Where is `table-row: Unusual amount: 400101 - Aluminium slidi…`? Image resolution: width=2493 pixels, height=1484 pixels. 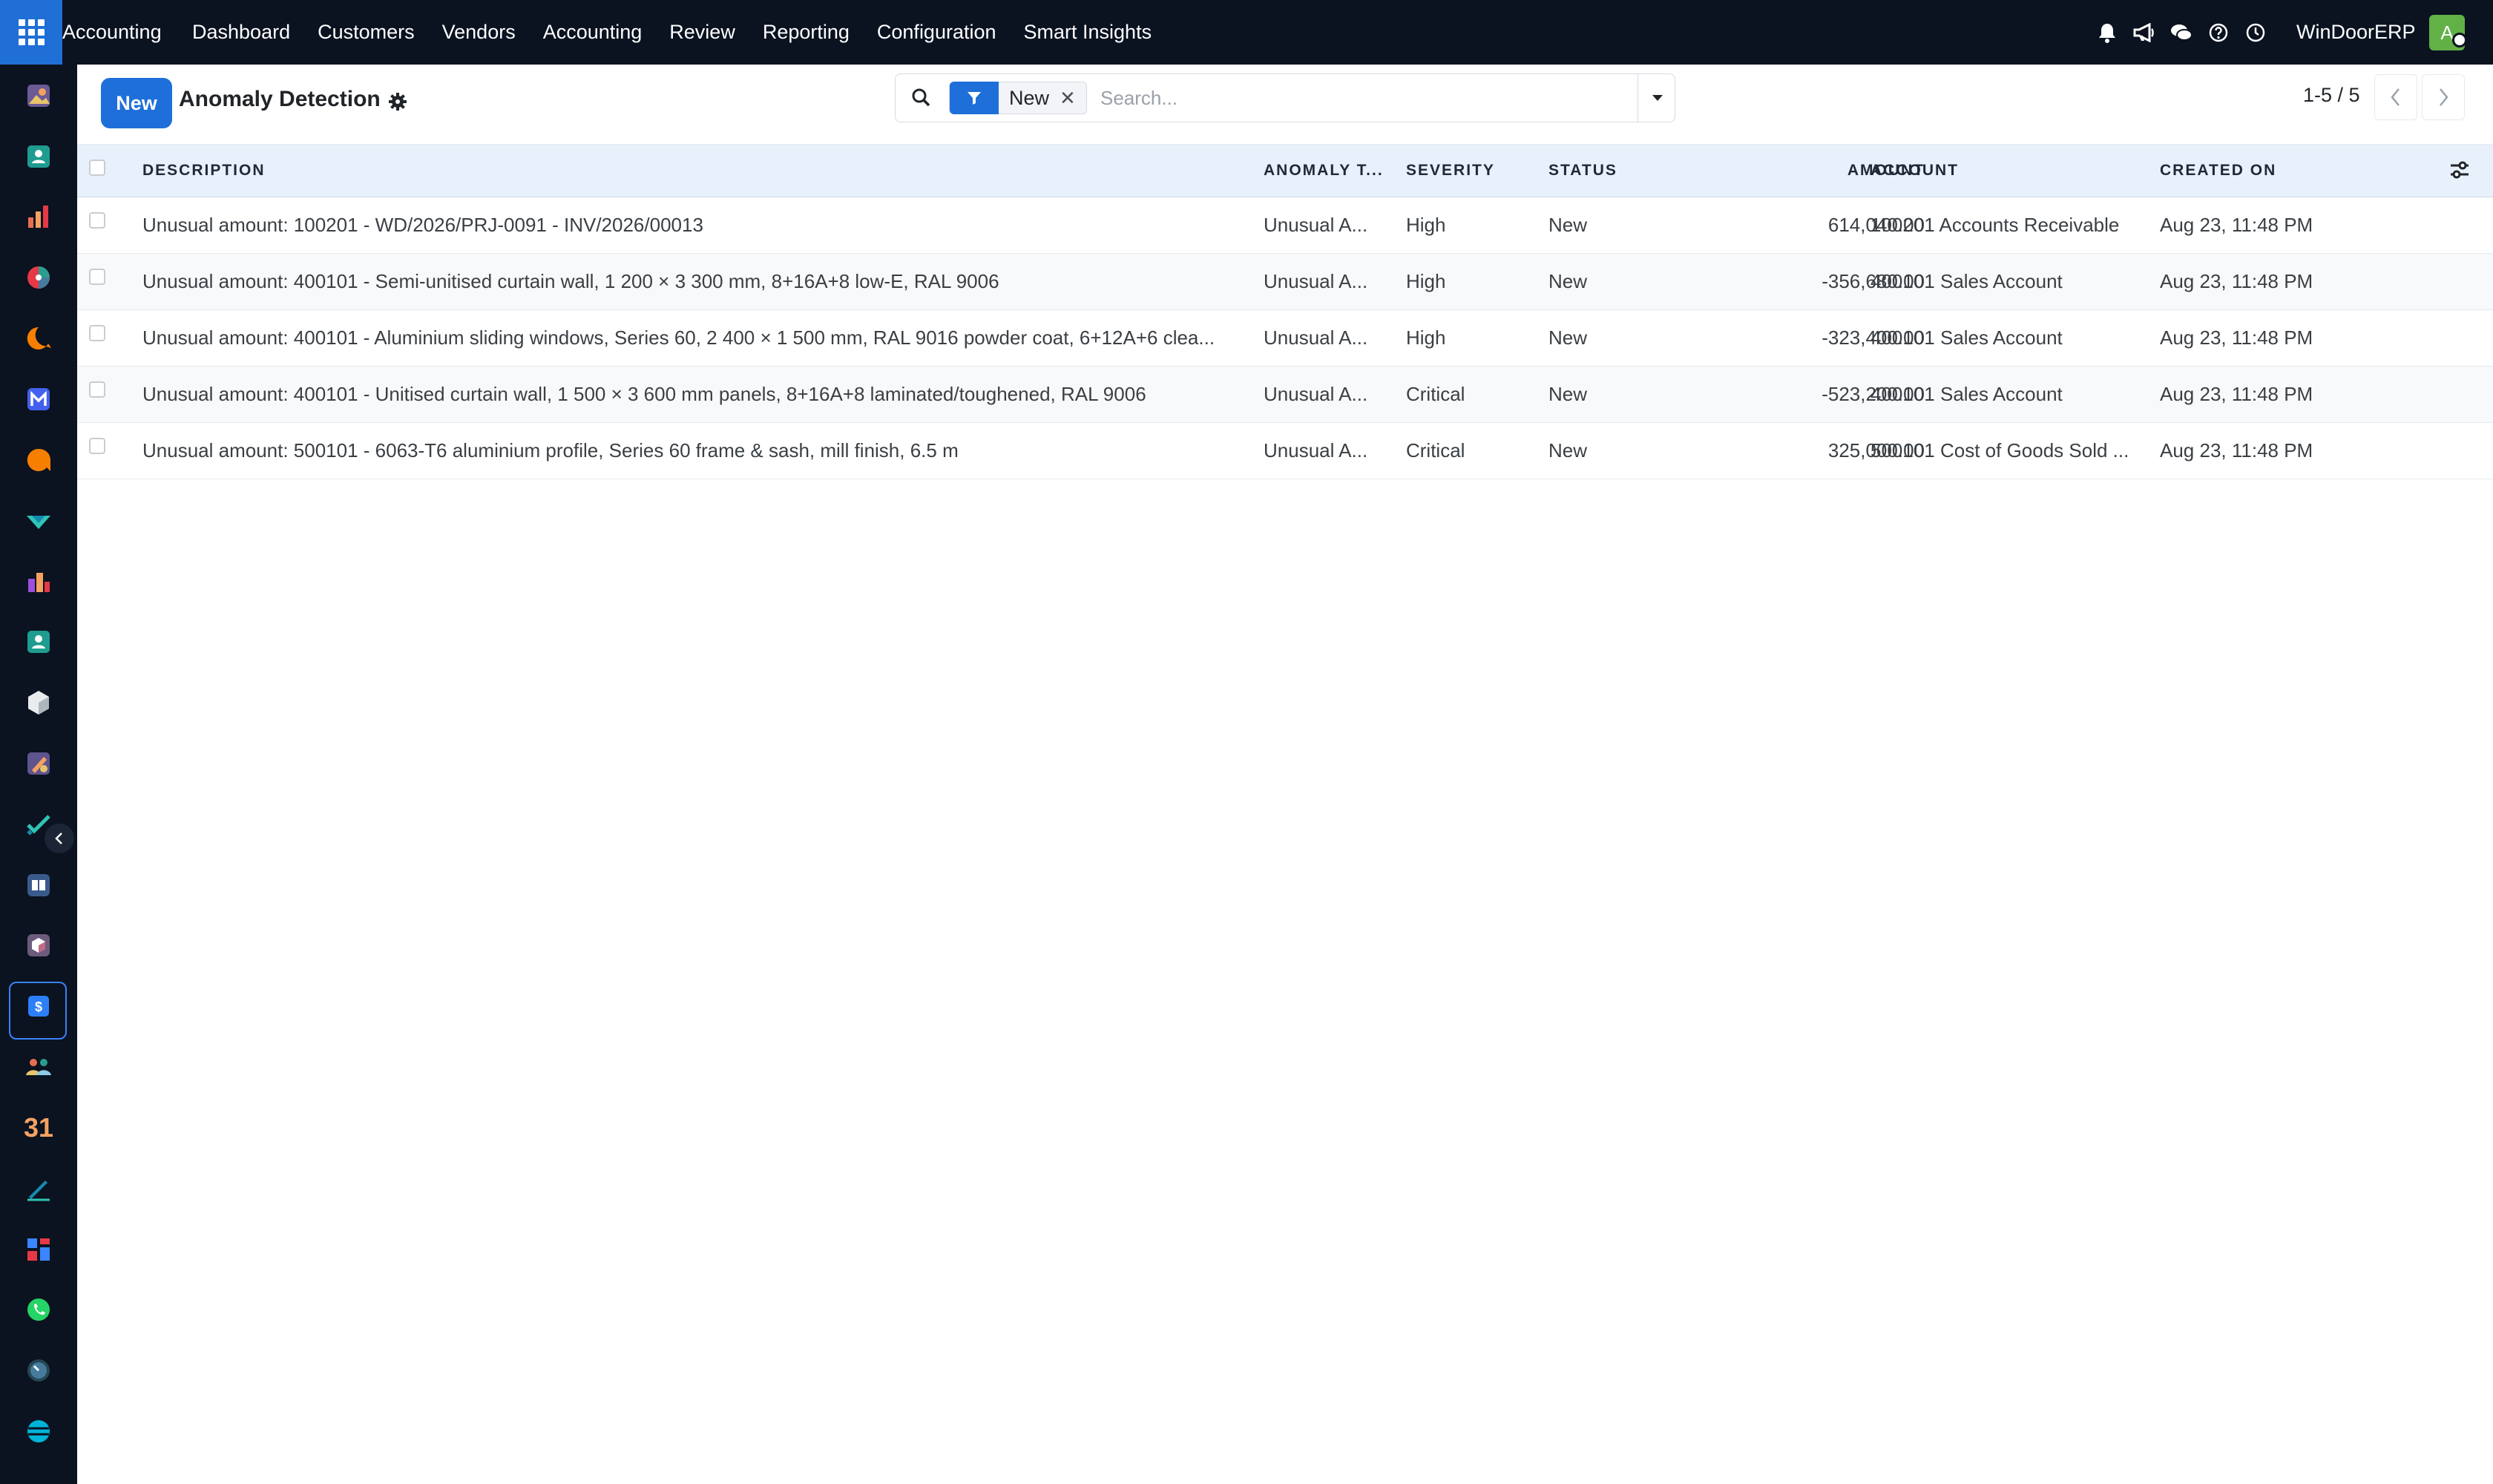
table-row: Unusual amount: 400101 - Aluminium slidi… is located at coordinates (1285, 338).